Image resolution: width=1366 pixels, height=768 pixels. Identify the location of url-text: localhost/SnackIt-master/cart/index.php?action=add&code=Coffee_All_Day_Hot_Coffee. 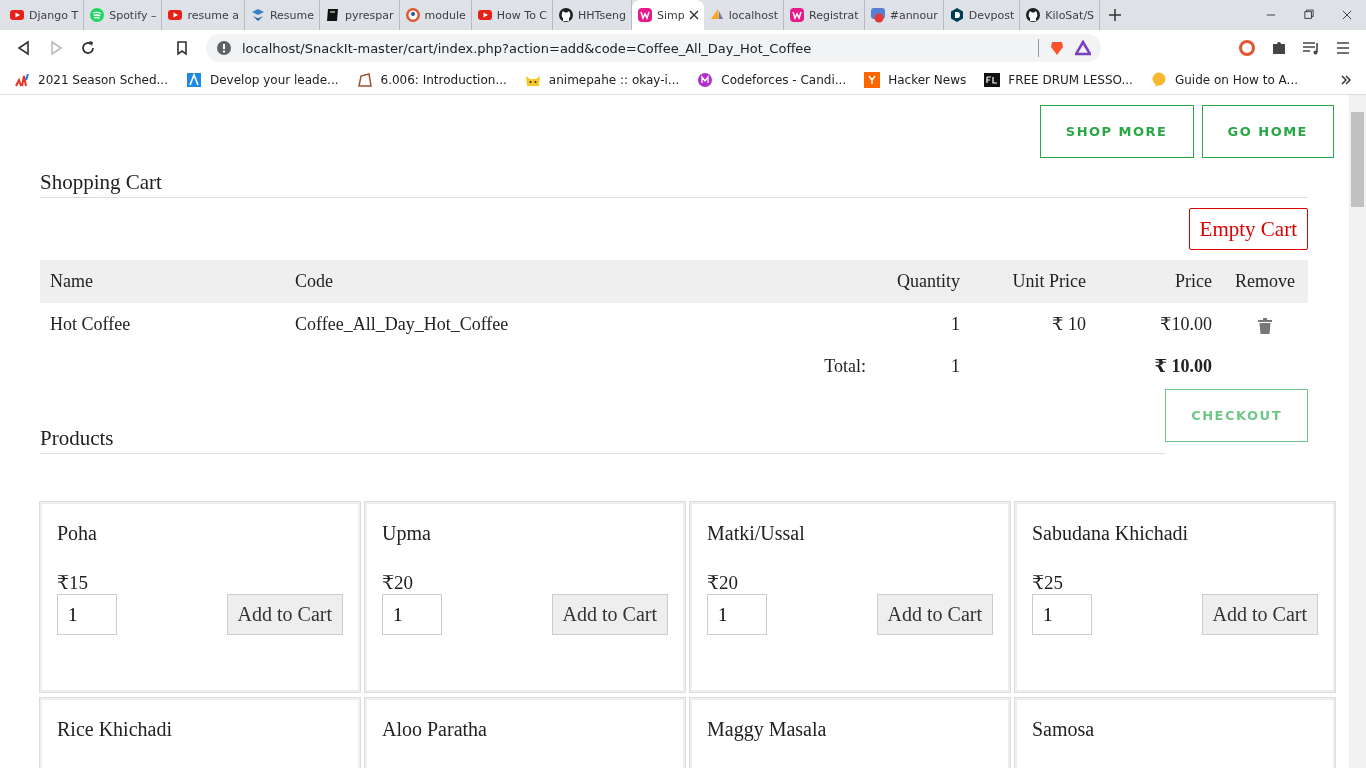
(527, 48).